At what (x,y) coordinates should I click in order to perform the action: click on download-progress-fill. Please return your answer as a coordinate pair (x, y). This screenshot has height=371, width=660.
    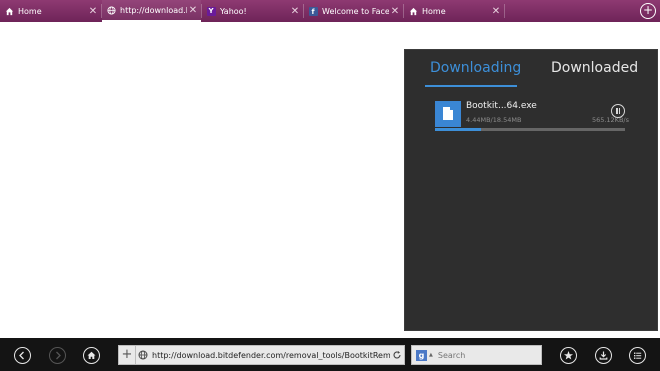
    Looking at the image, I should click on (458, 129).